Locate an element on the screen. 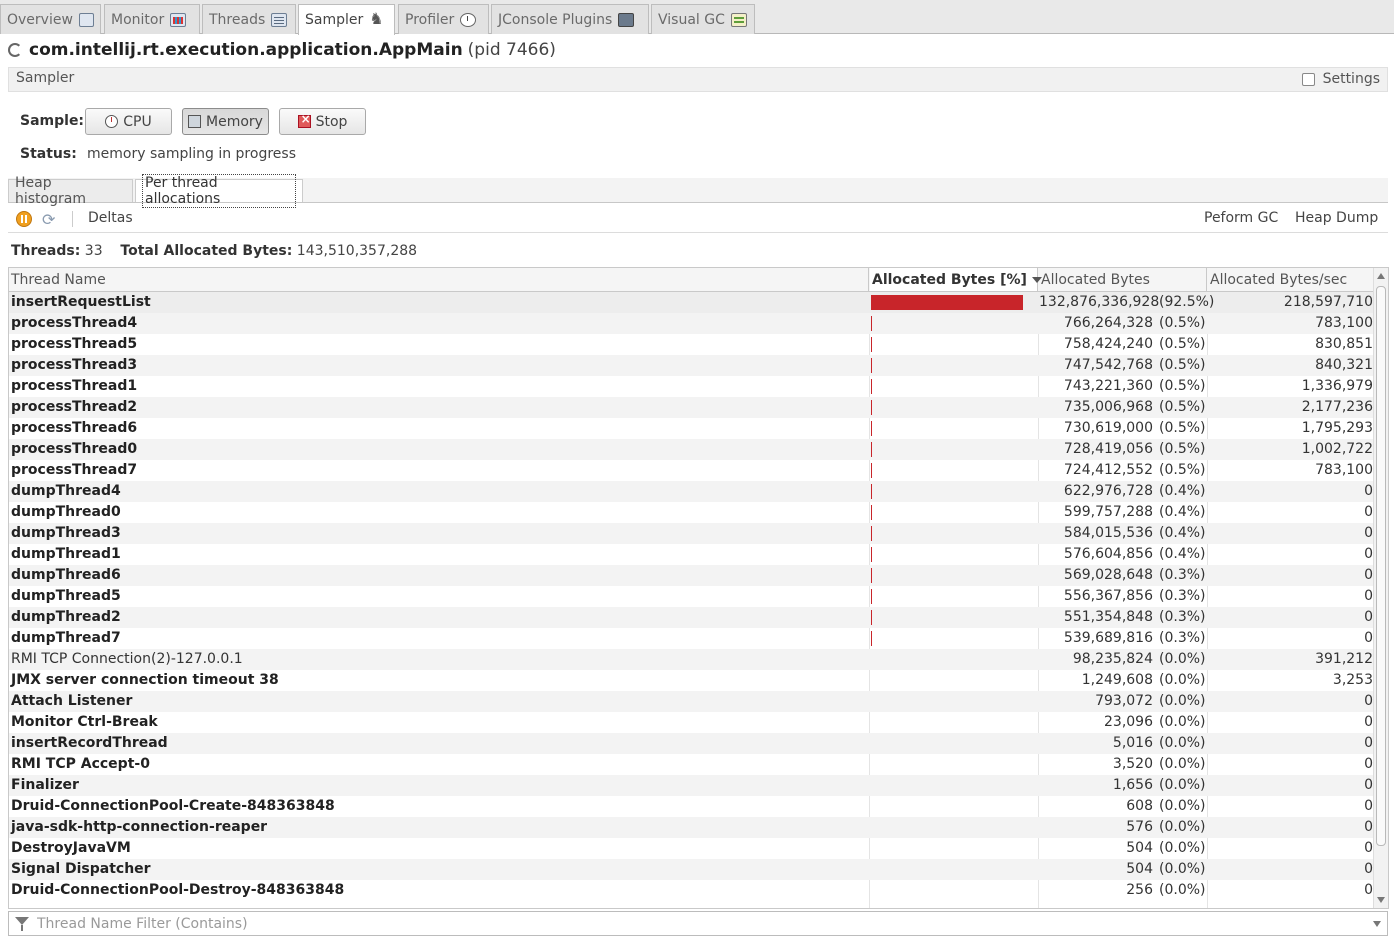 The width and height of the screenshot is (1394, 941). table-row: processThread7 724,412,552 (0.5%) 783,100 is located at coordinates (691, 470).